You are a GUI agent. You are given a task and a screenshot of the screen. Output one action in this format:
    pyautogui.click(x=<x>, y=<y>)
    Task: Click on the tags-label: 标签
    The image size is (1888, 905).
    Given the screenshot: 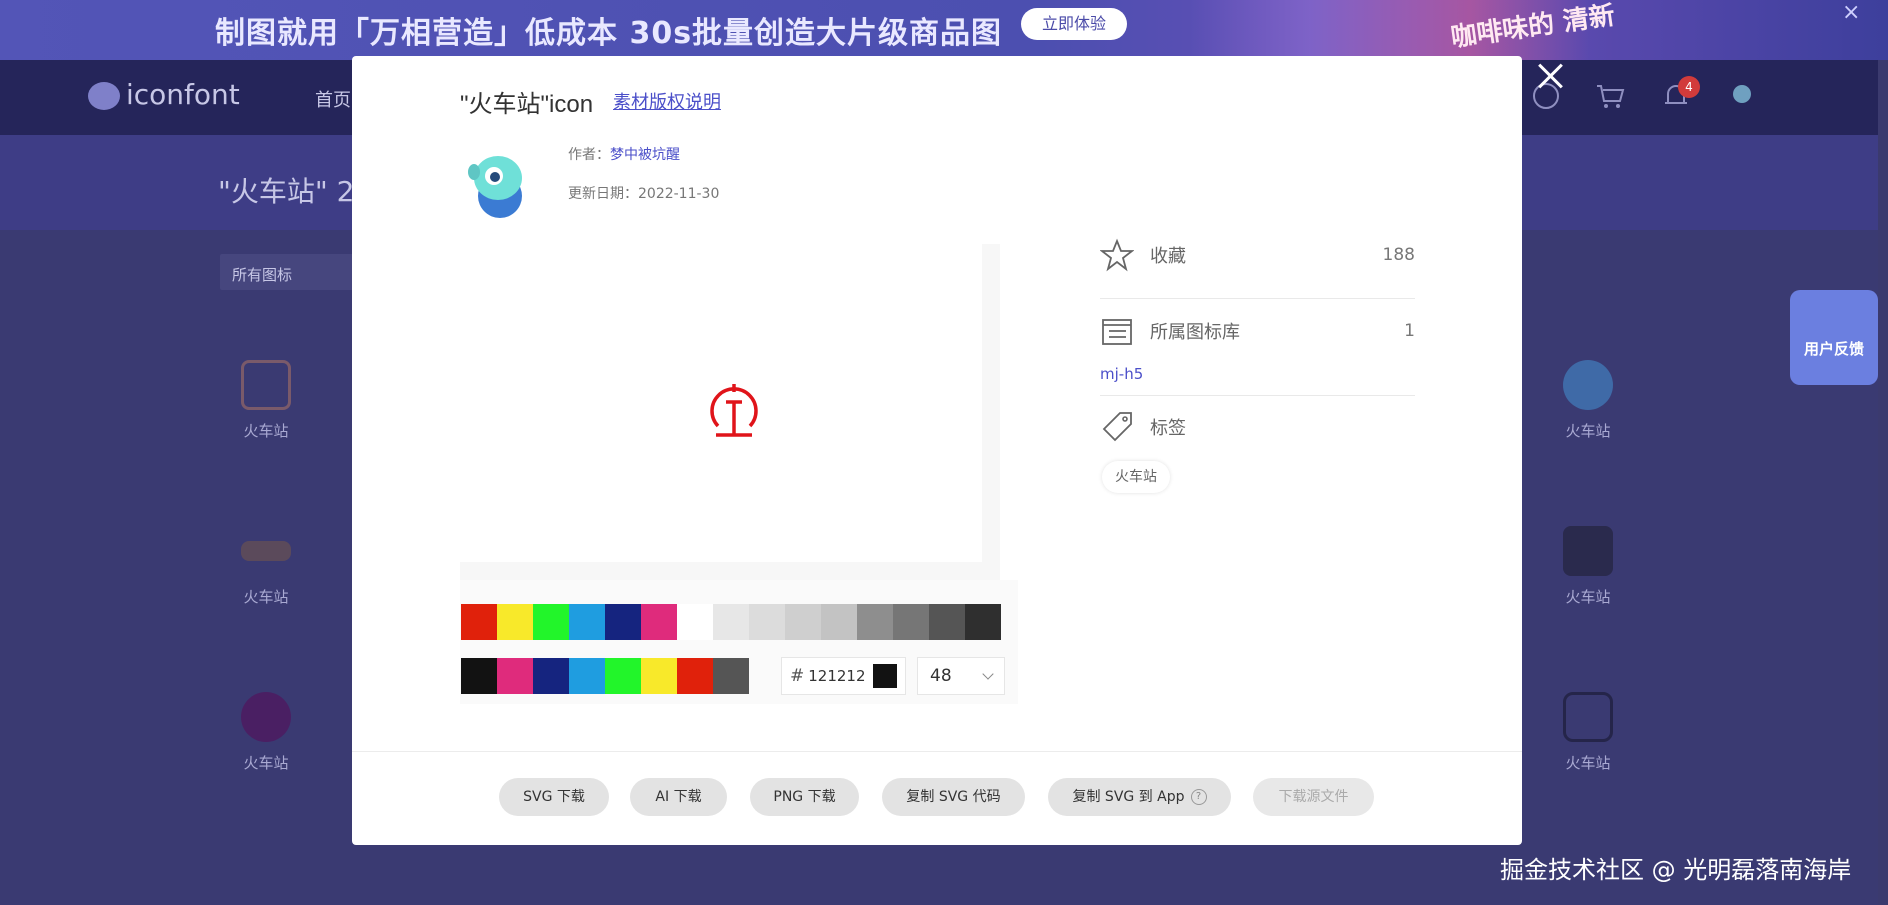 What is the action you would take?
    pyautogui.click(x=1168, y=428)
    